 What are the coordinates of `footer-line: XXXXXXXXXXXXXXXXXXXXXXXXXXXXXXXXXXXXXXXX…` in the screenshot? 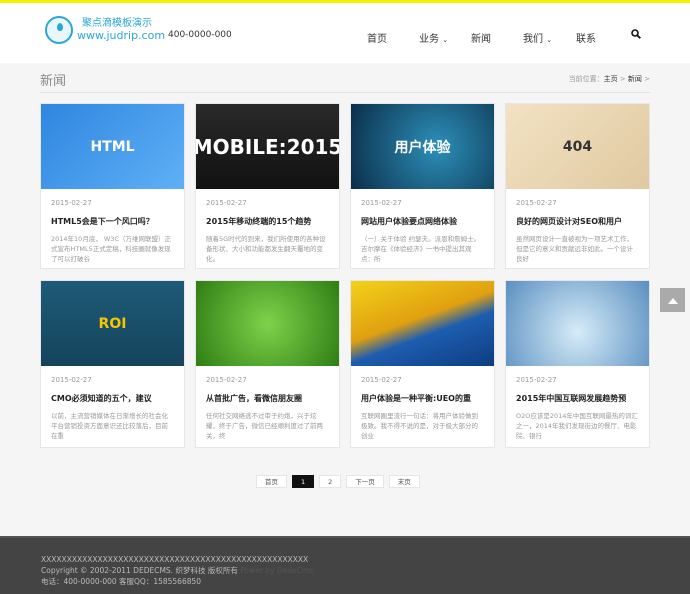 It's located at (175, 559).